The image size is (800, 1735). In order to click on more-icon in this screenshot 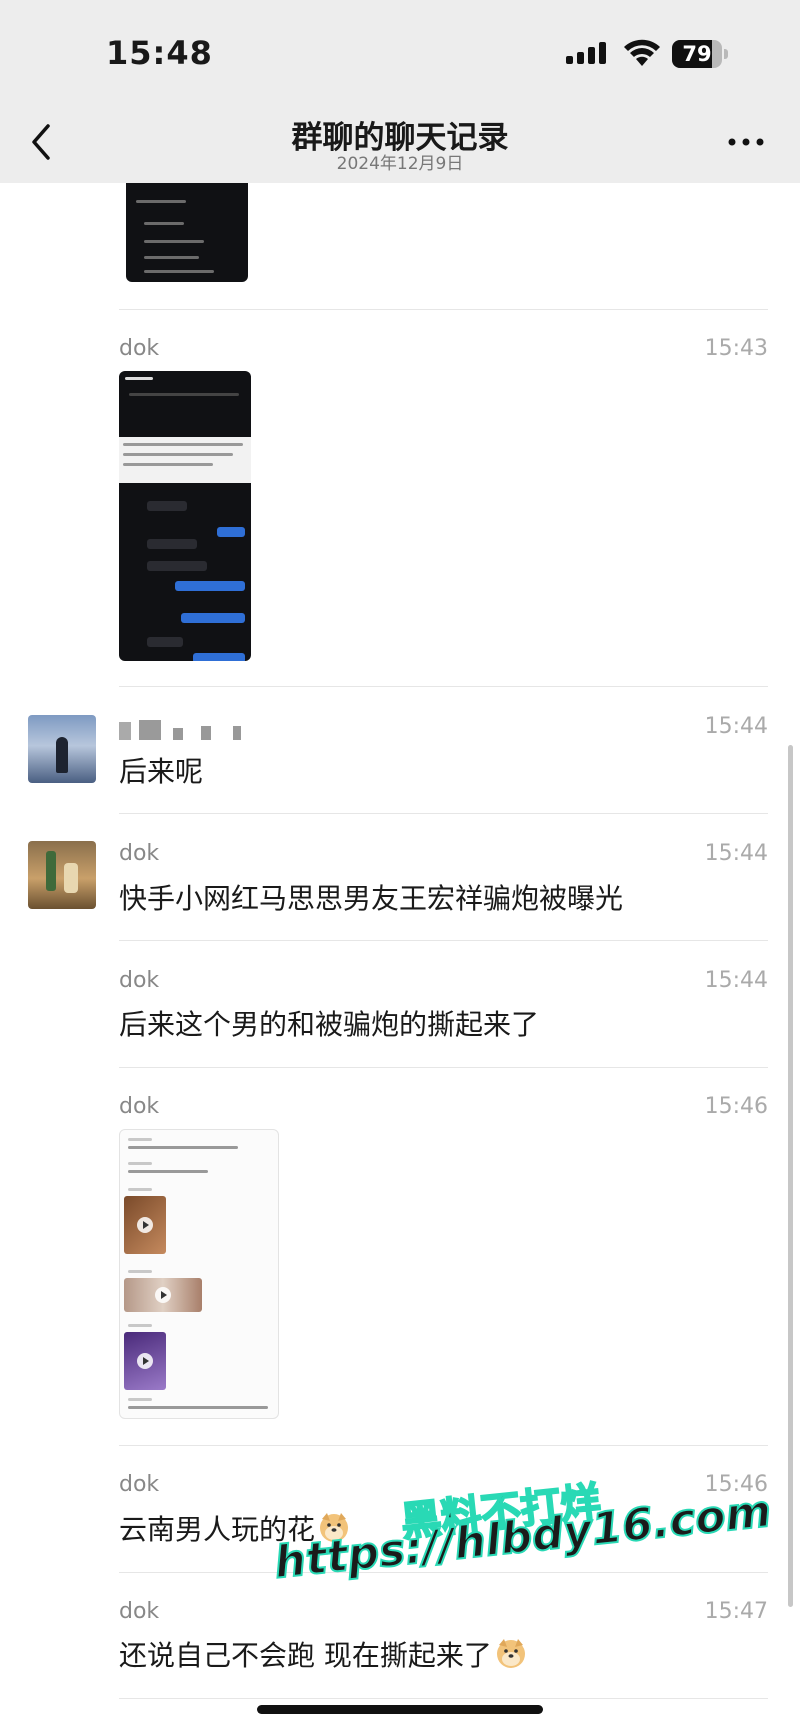, I will do `click(746, 142)`.